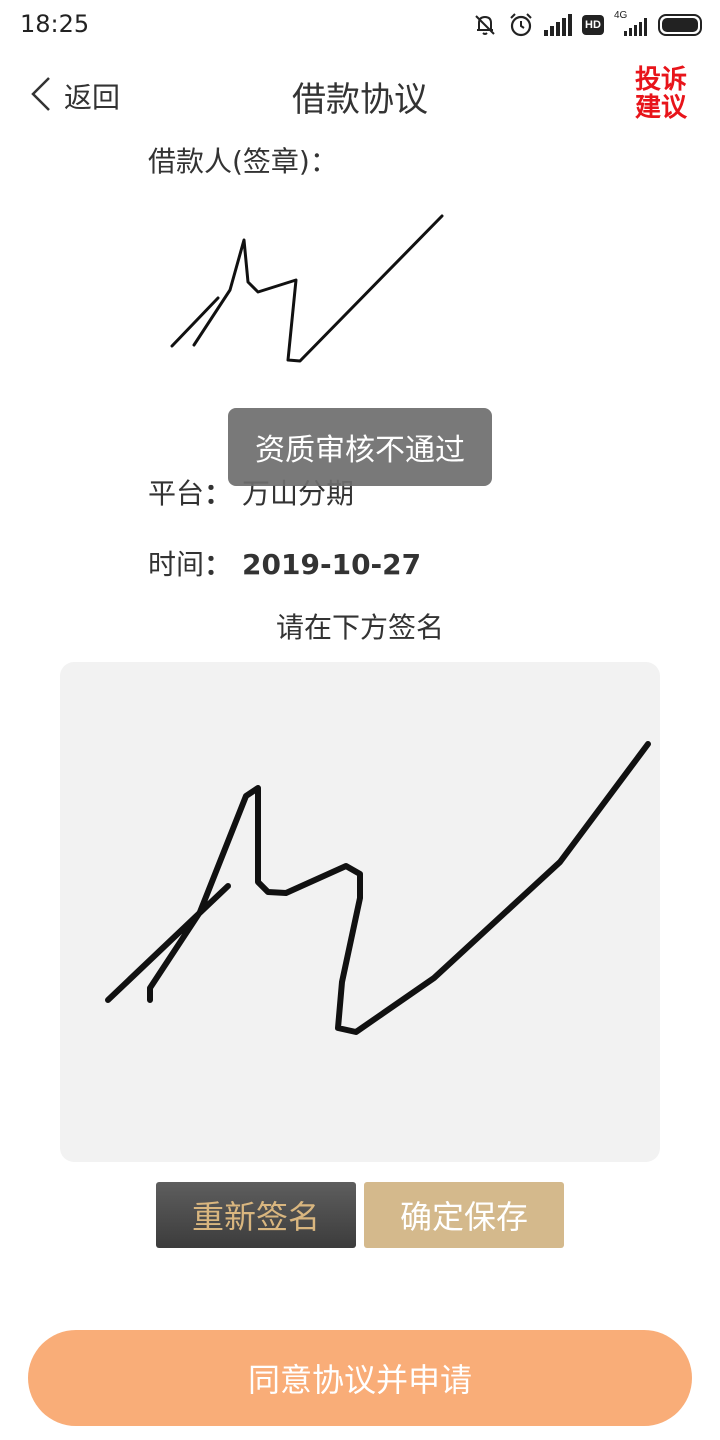 The image size is (720, 1440). I want to click on nav-bar: 返回 借款协议 投诉建议, so click(360, 95).